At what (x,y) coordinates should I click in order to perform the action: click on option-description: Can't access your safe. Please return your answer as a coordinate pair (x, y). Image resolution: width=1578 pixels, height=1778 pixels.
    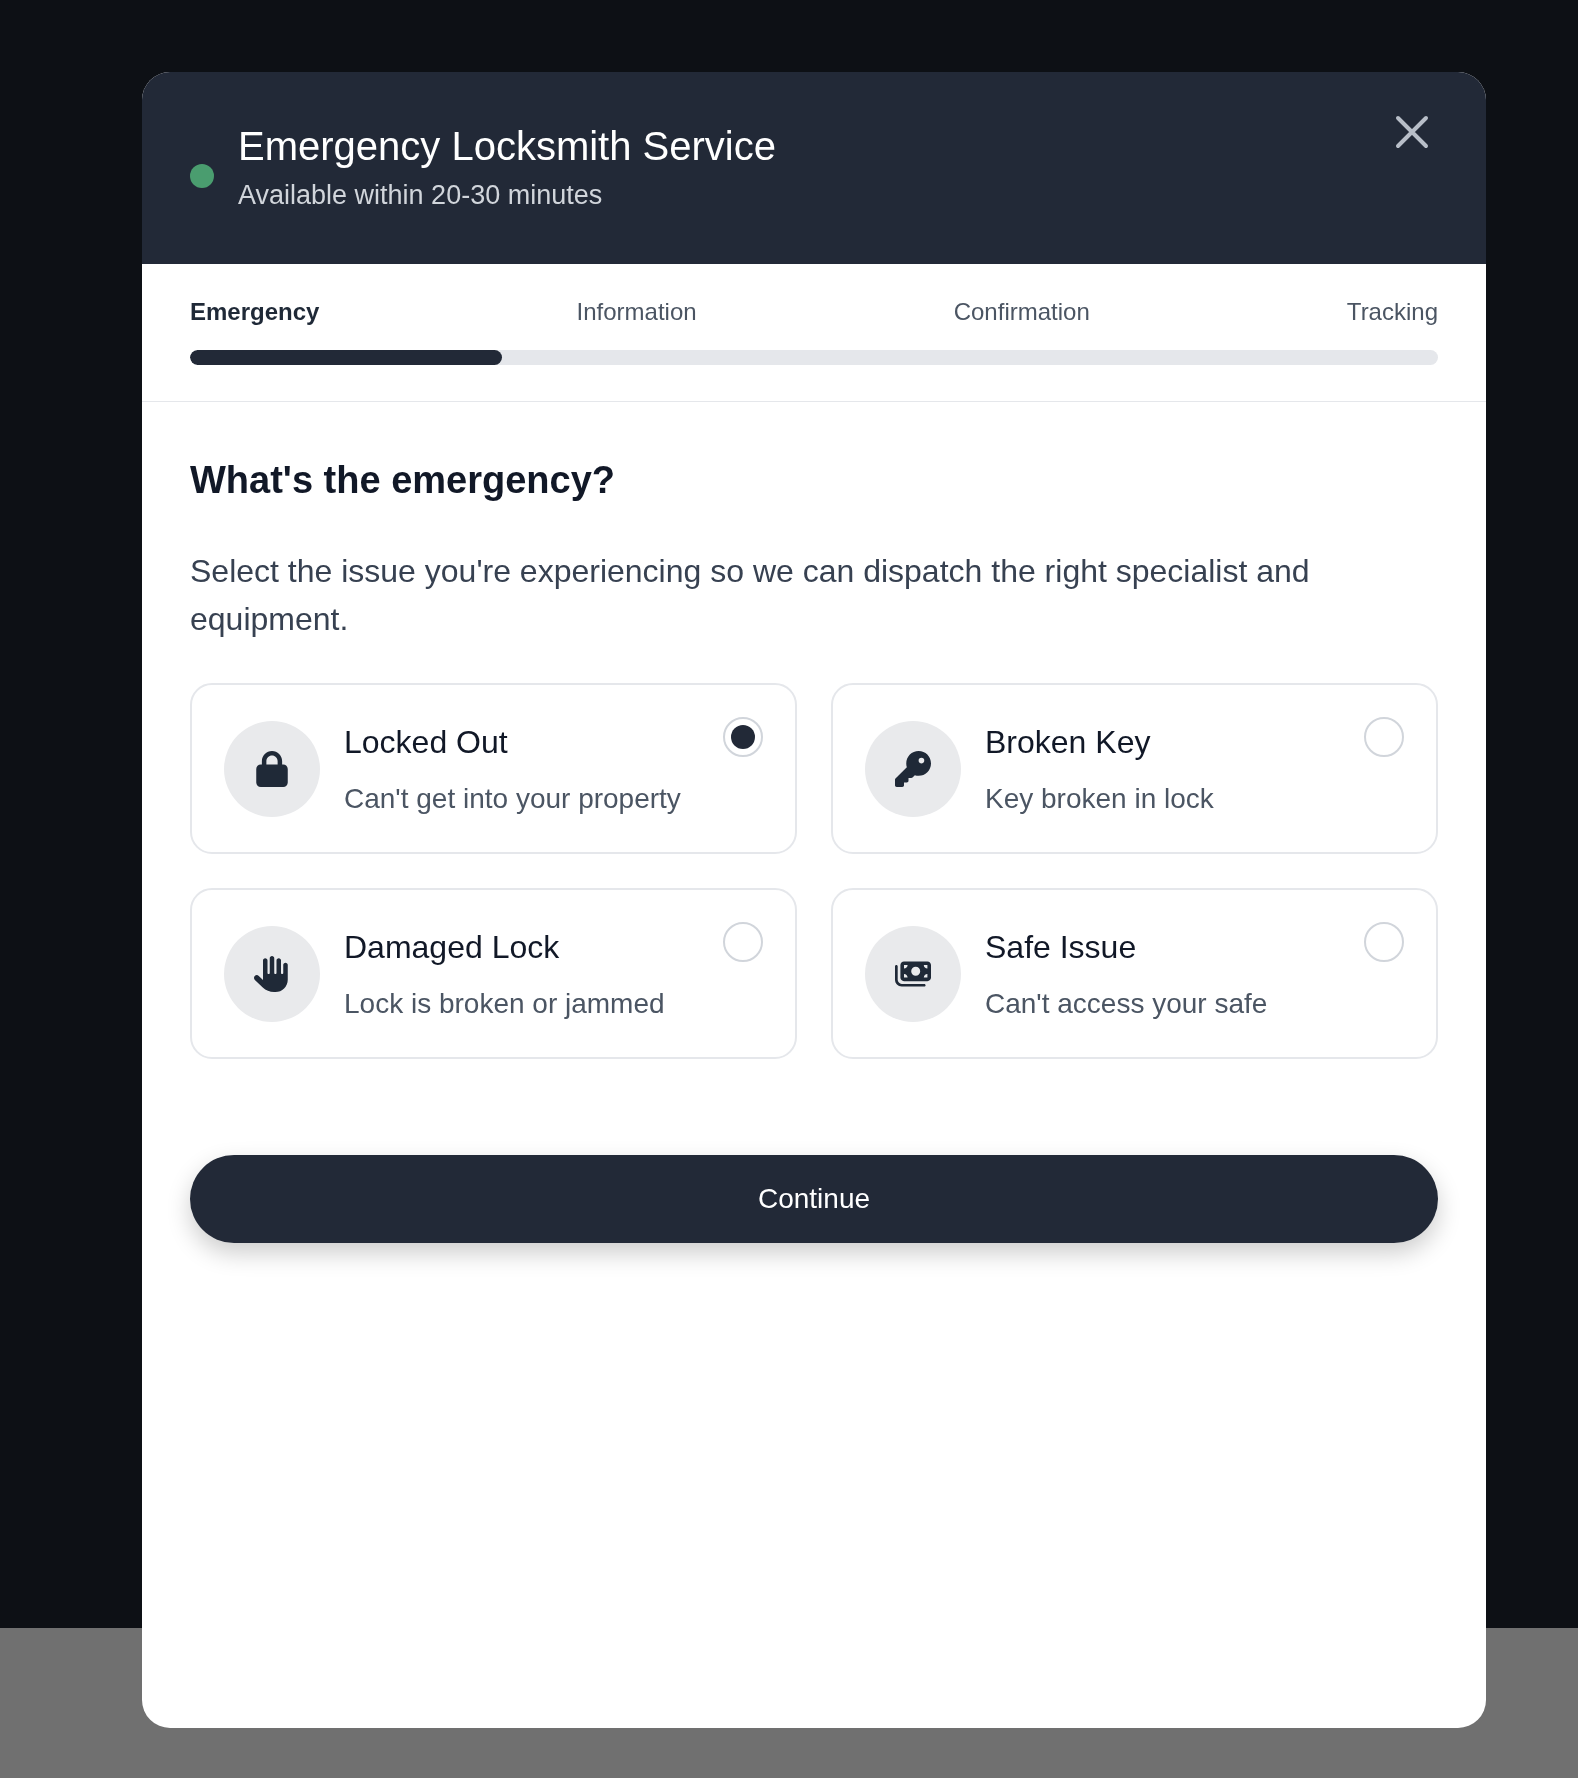
    Looking at the image, I should click on (1126, 1003).